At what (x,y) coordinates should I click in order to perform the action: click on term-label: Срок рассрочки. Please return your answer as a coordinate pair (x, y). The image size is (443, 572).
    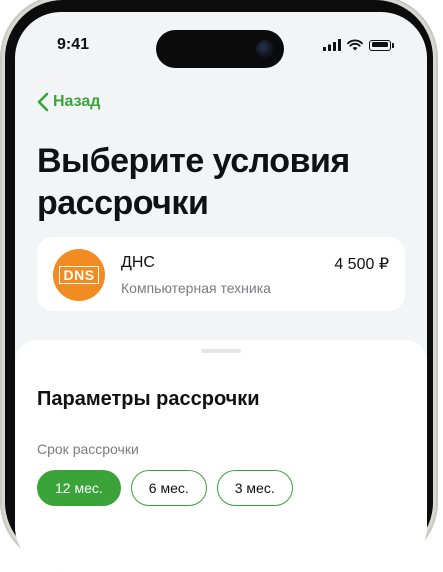
    Looking at the image, I should click on (88, 449).